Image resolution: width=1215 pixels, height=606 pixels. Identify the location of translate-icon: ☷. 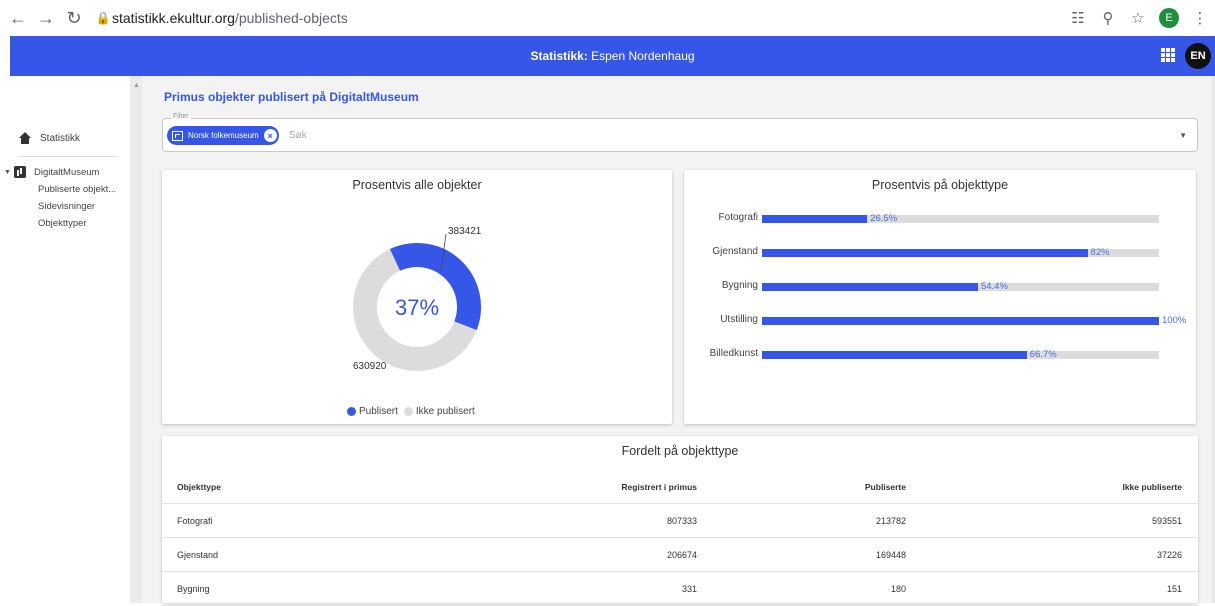
(1078, 18).